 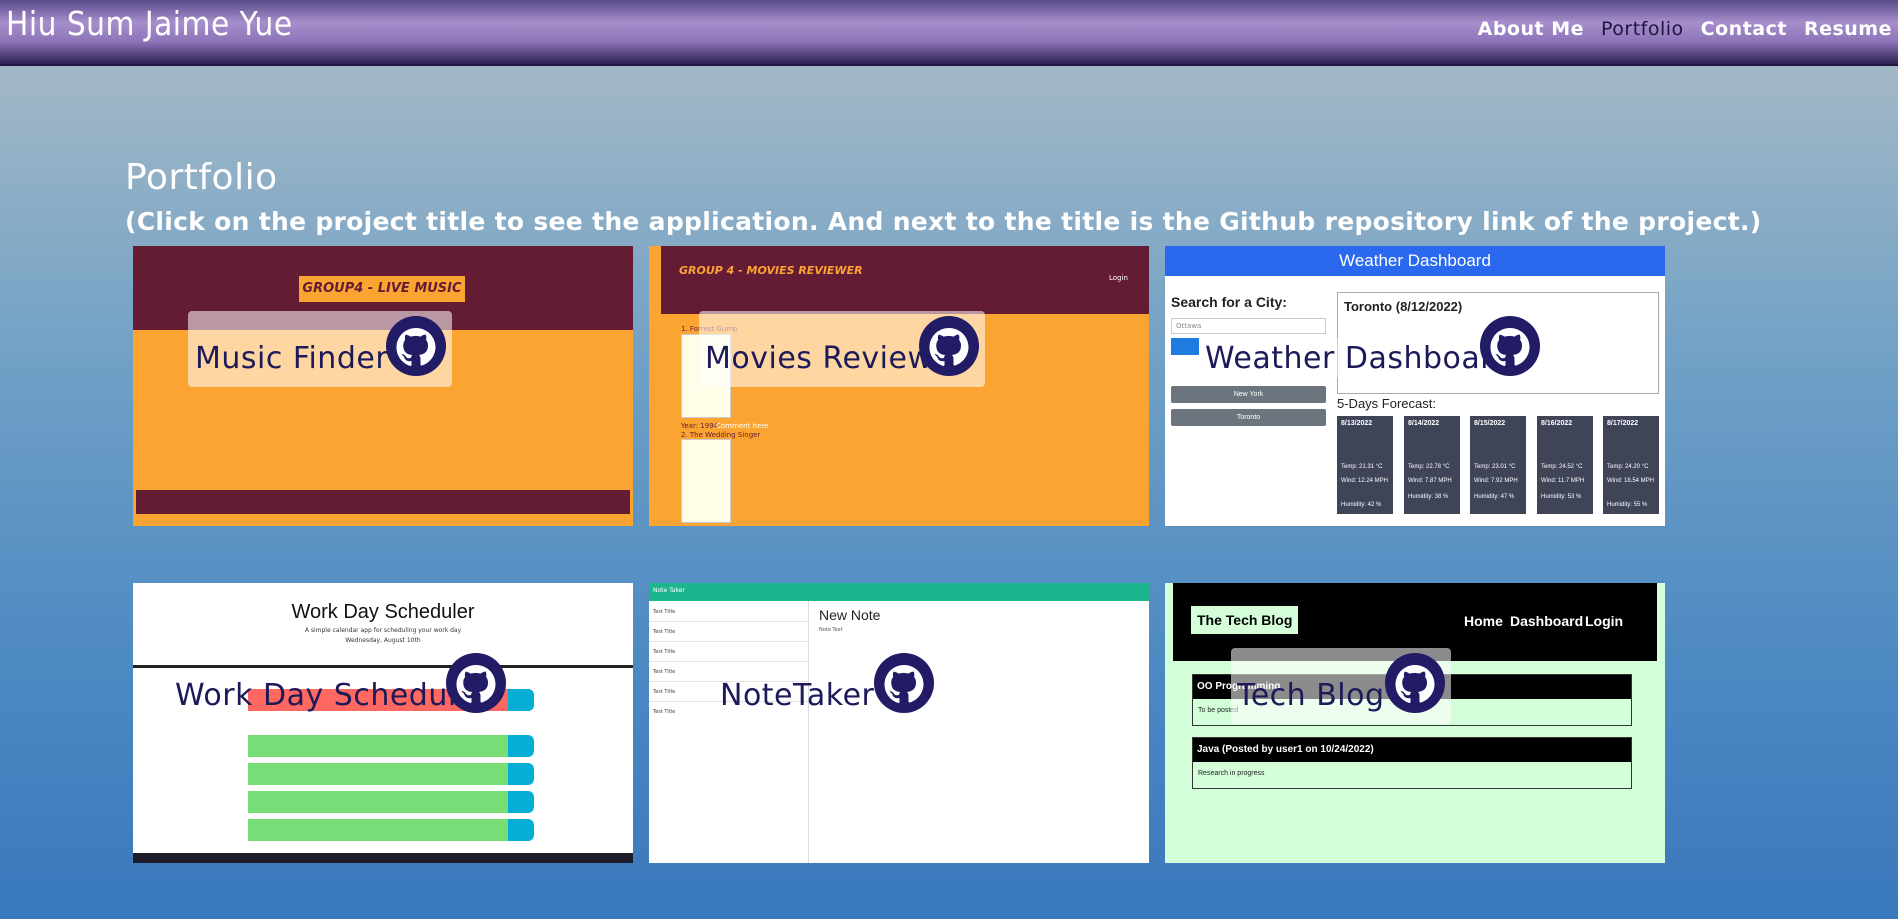 I want to click on project-title-link: Tech Blog, so click(x=1311, y=695).